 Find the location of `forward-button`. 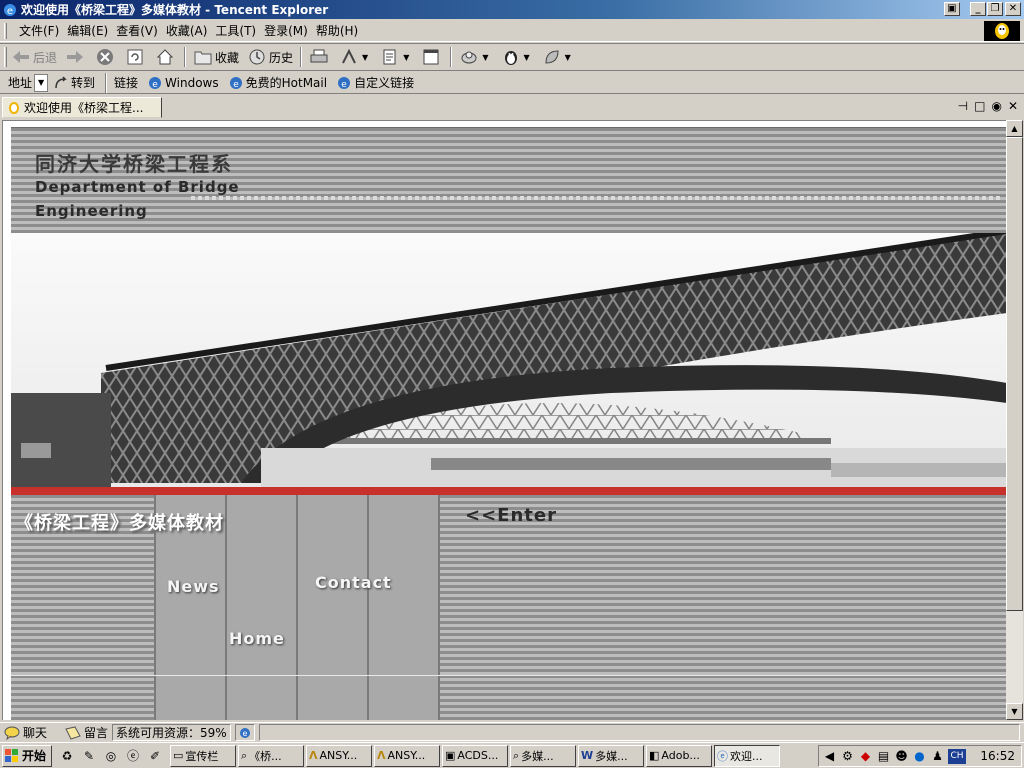

forward-button is located at coordinates (76, 57).